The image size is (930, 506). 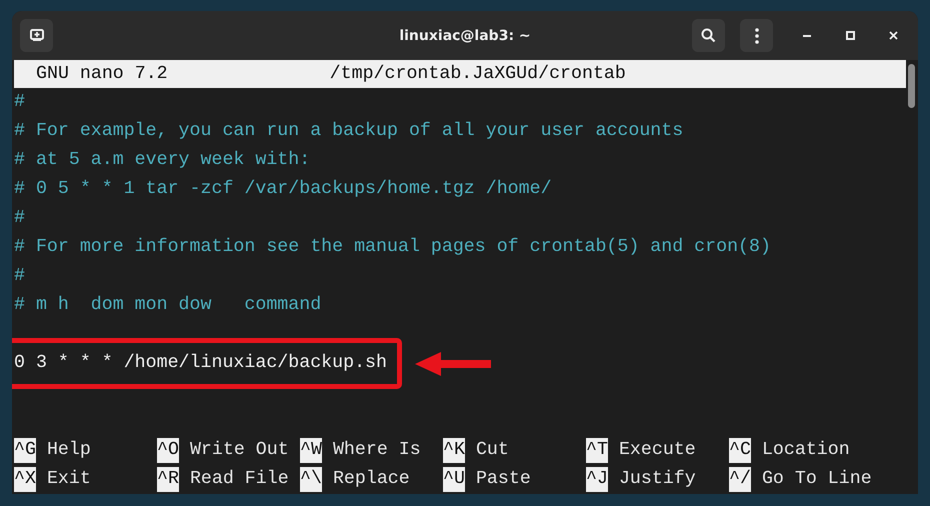 What do you see at coordinates (392, 247) in the screenshot?
I see `comment-line: # For more information see the manual pages of crontab(5) and cron(8)` at bounding box center [392, 247].